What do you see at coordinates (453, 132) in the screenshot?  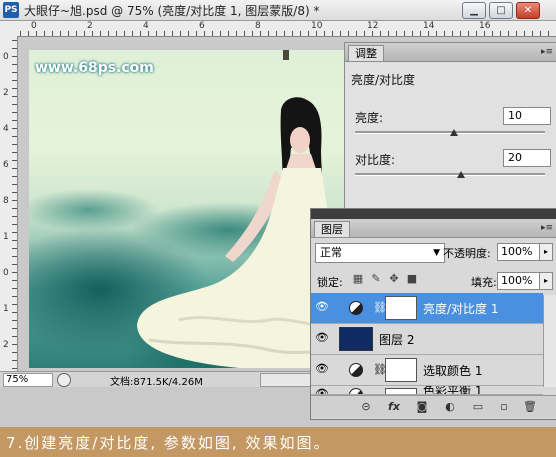 I see `brightness-slider-thumb` at bounding box center [453, 132].